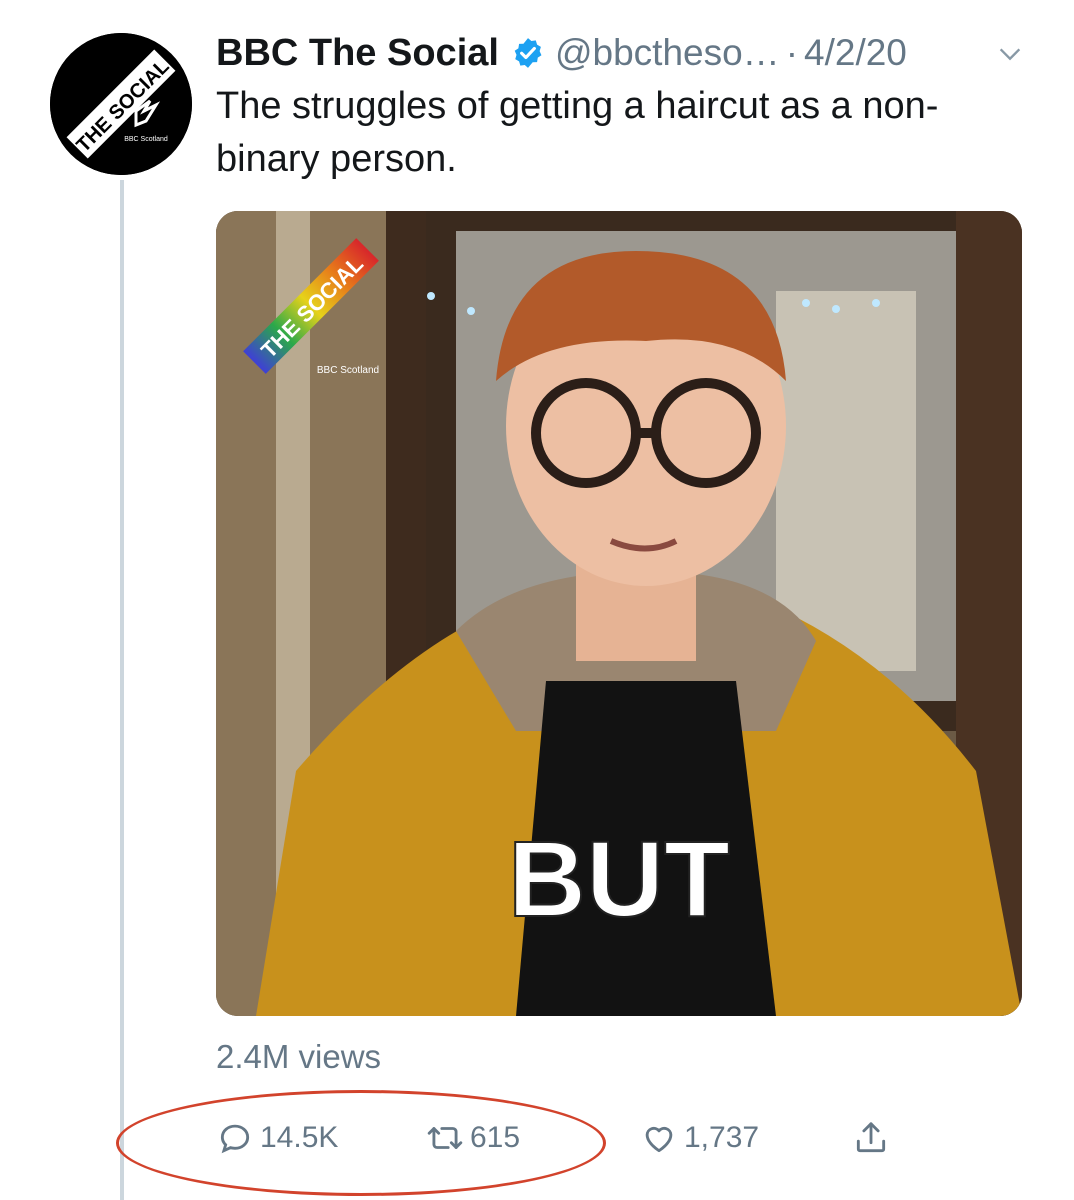 The width and height of the screenshot is (1074, 1200). What do you see at coordinates (122, 690) in the screenshot?
I see `thread-line` at bounding box center [122, 690].